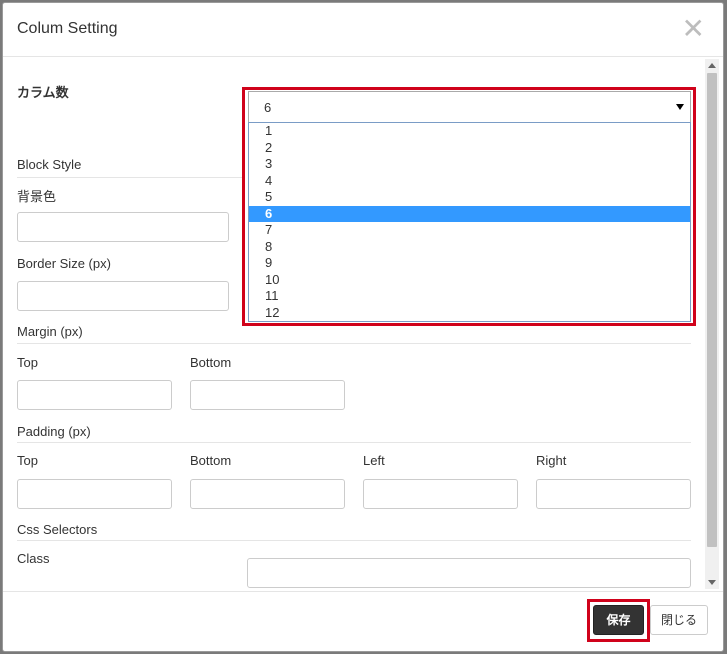 The width and height of the screenshot is (727, 654). What do you see at coordinates (712, 65) in the screenshot?
I see `scroll-up-icon` at bounding box center [712, 65].